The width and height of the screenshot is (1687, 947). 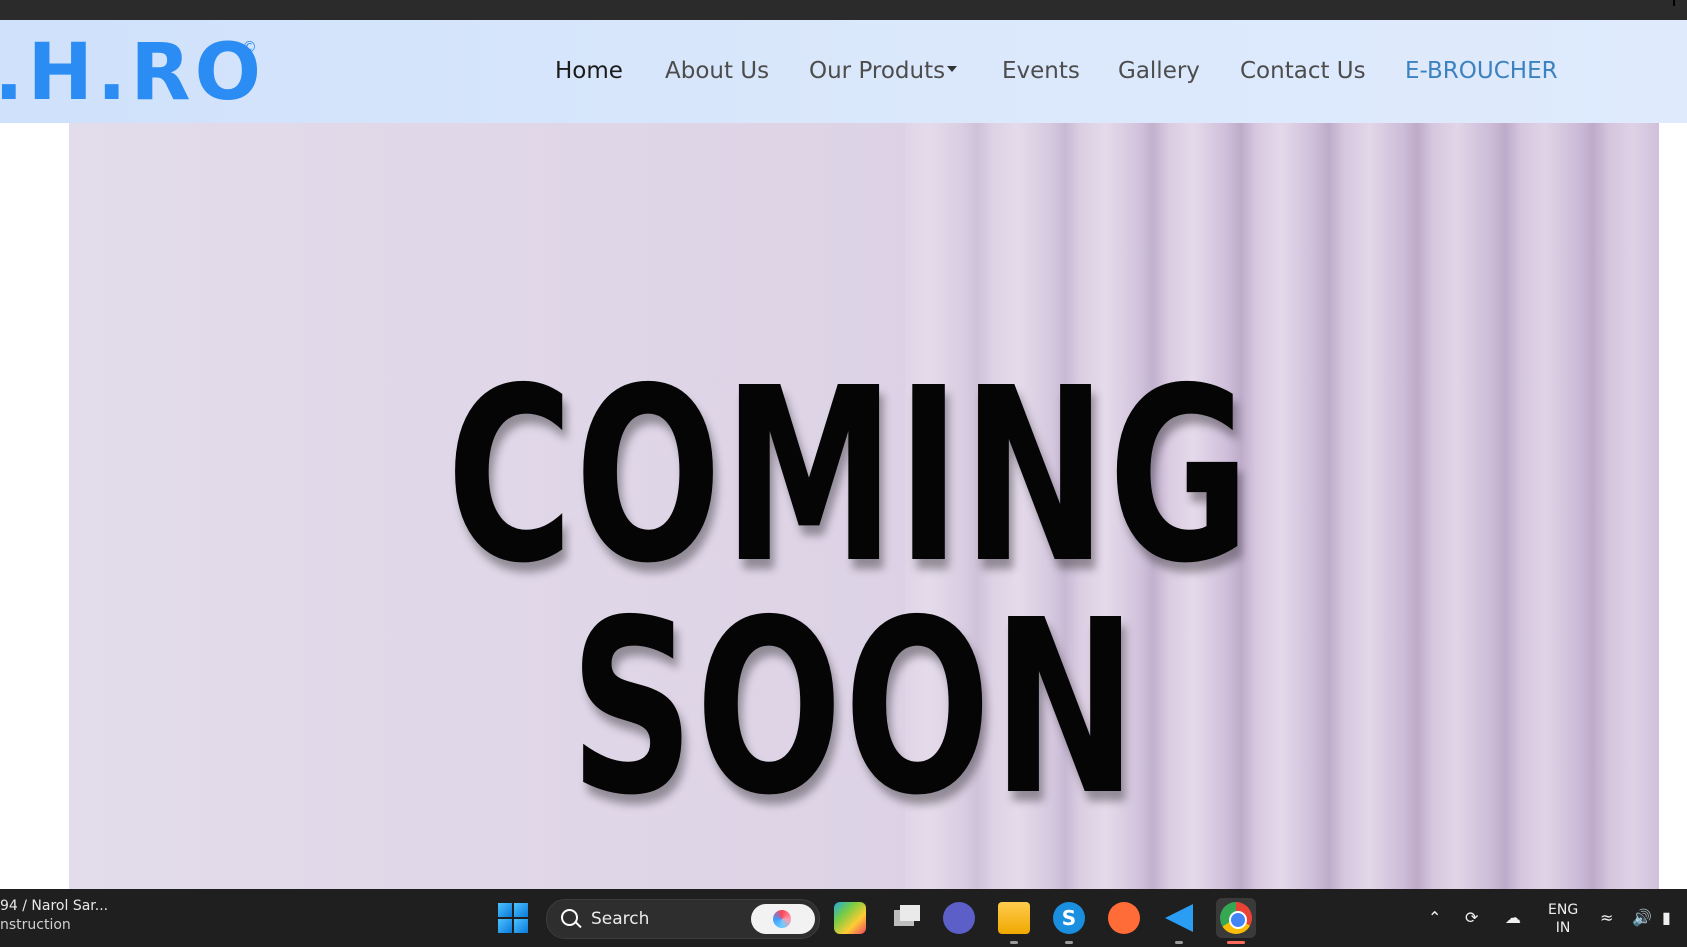 What do you see at coordinates (1124, 918) in the screenshot?
I see `postman-icon` at bounding box center [1124, 918].